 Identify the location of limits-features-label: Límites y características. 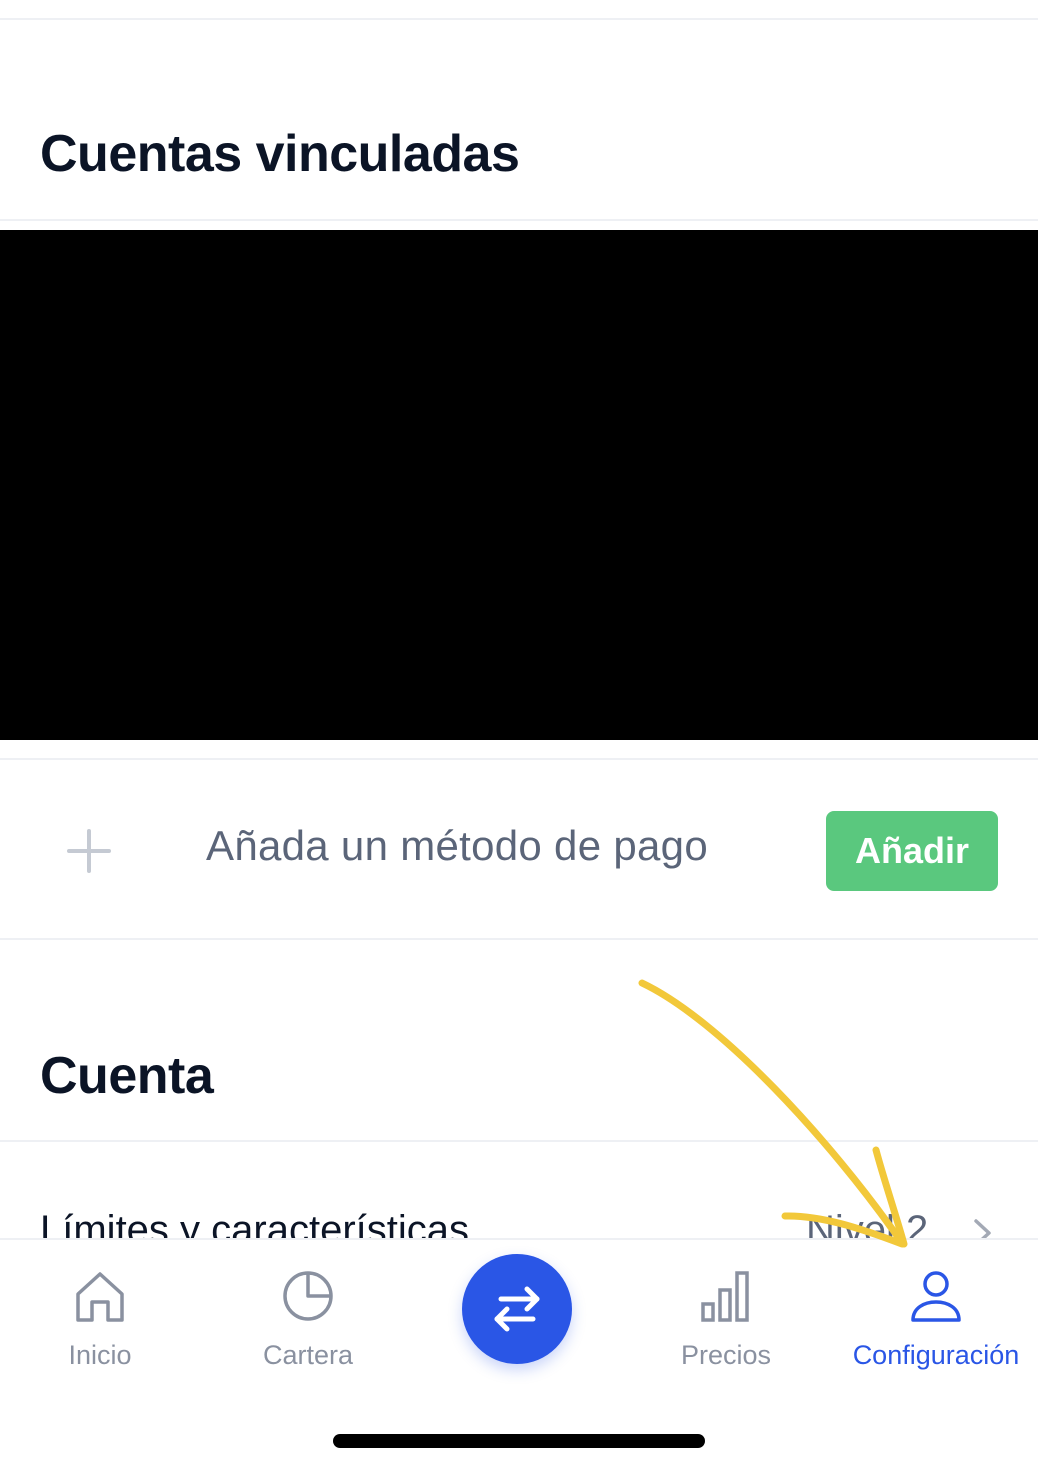
(255, 1223).